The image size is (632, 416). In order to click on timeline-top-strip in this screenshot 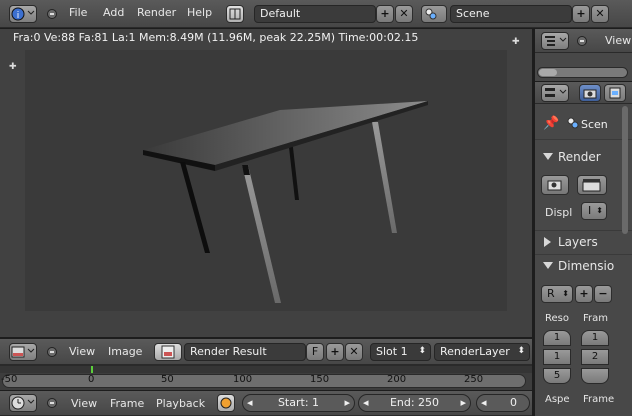, I will do `click(266, 369)`.